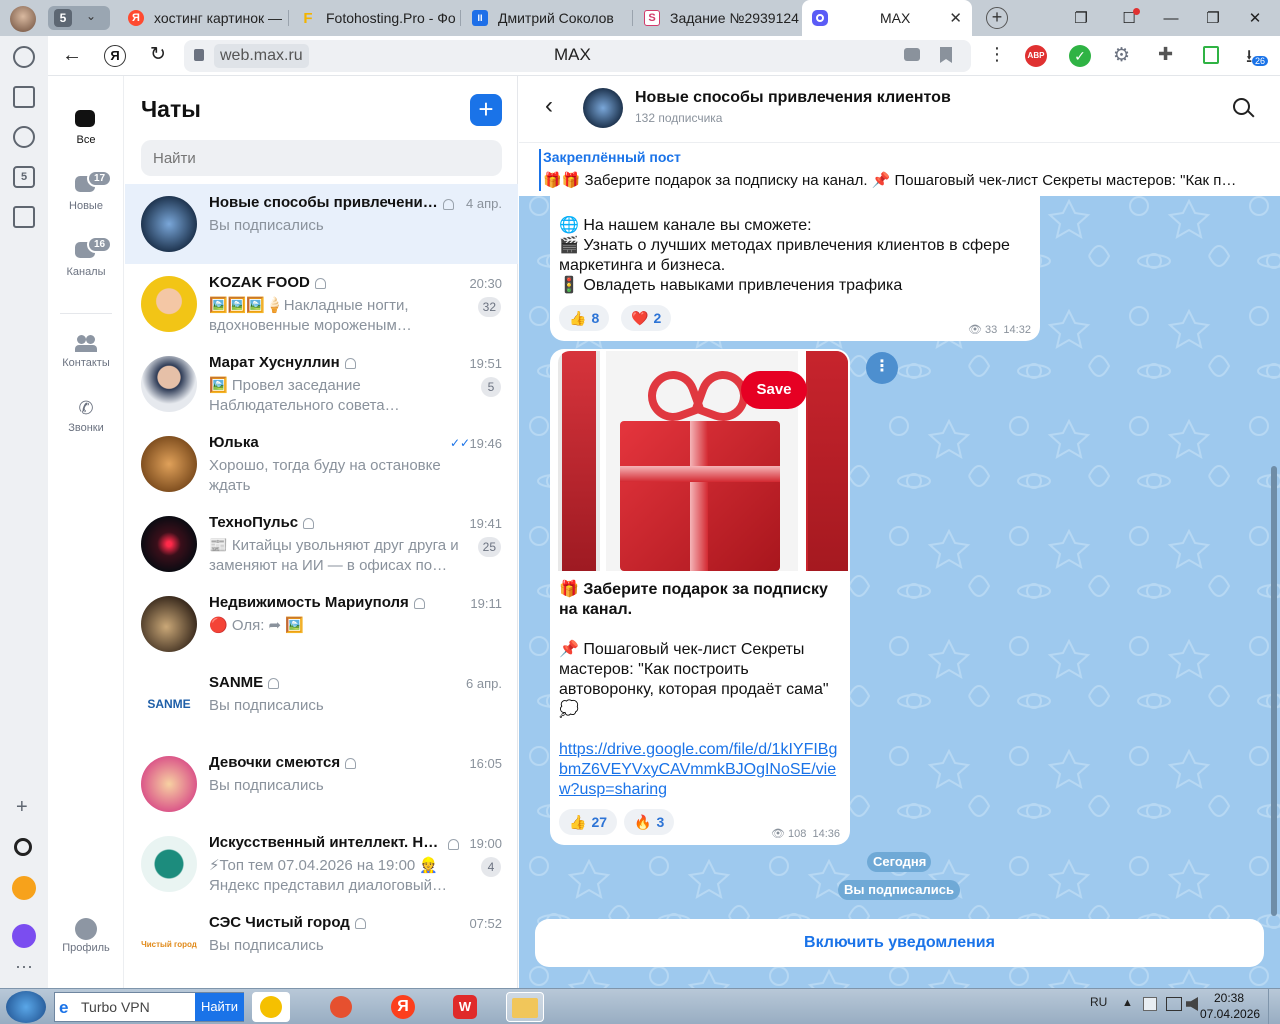  Describe the element at coordinates (882, 368) in the screenshot. I see `message-menu-icon: ⋮` at that location.